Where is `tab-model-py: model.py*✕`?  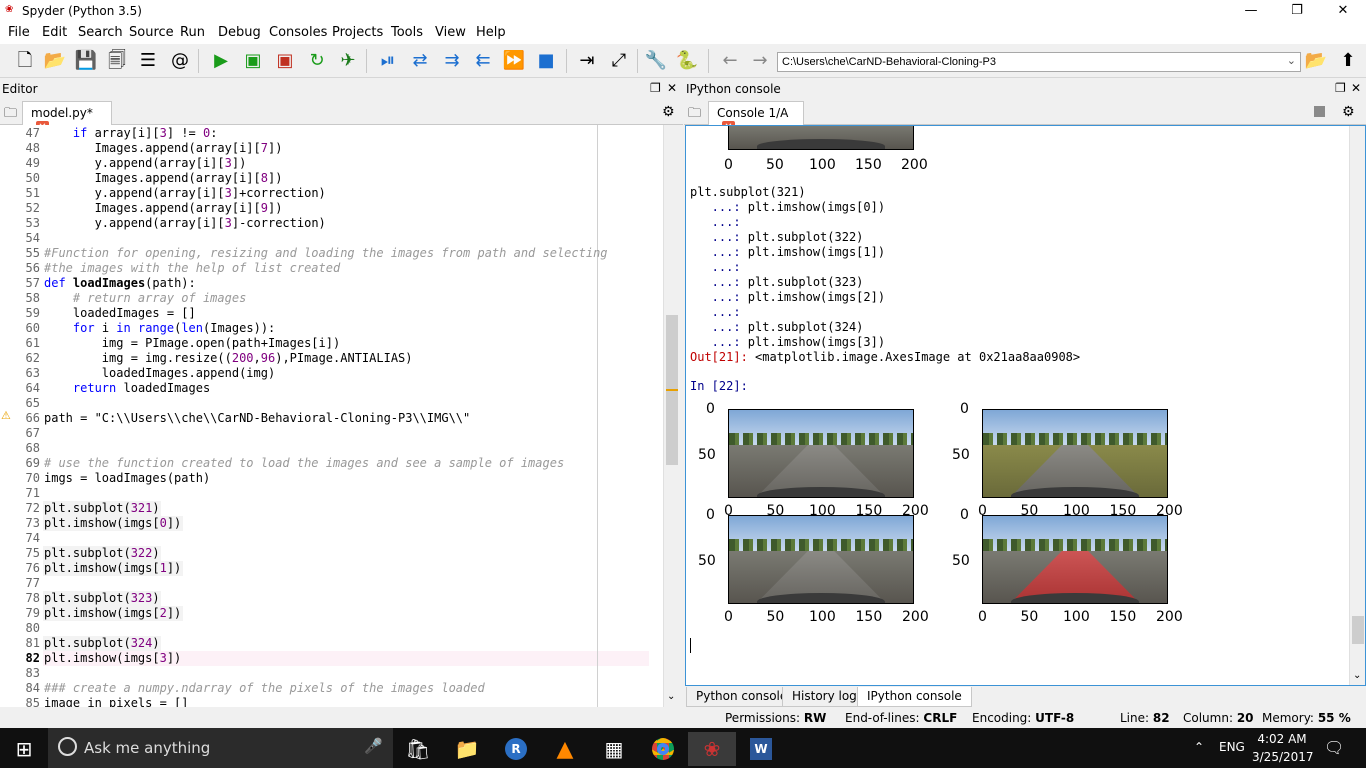 tab-model-py: model.py*✕ is located at coordinates (67, 117).